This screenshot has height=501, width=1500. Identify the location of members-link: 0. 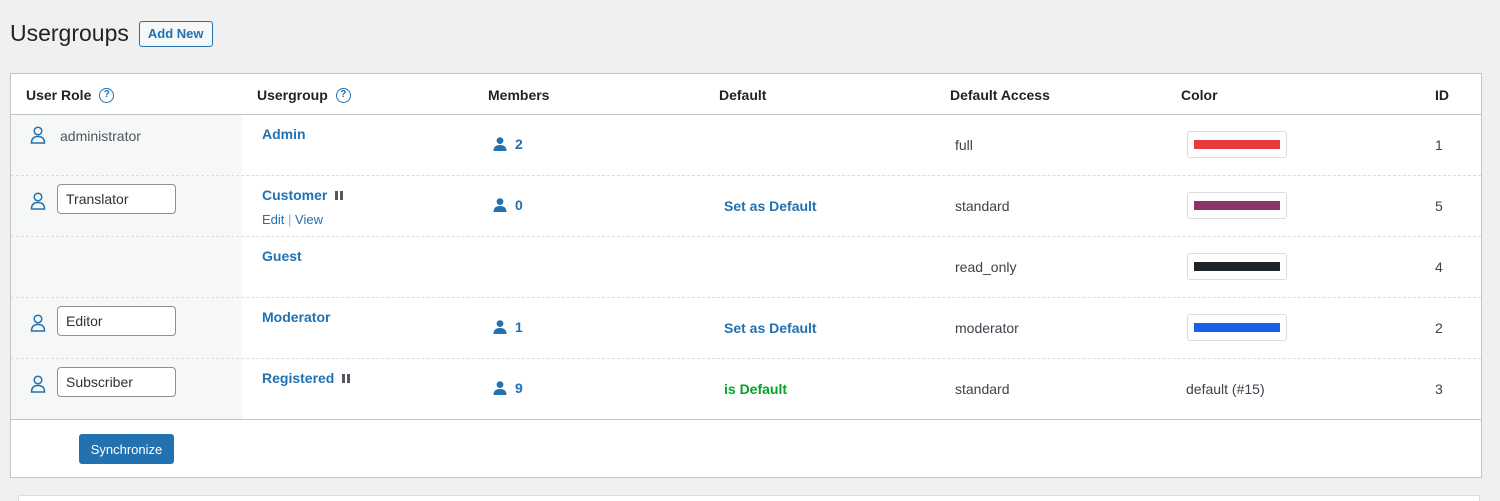
(508, 205).